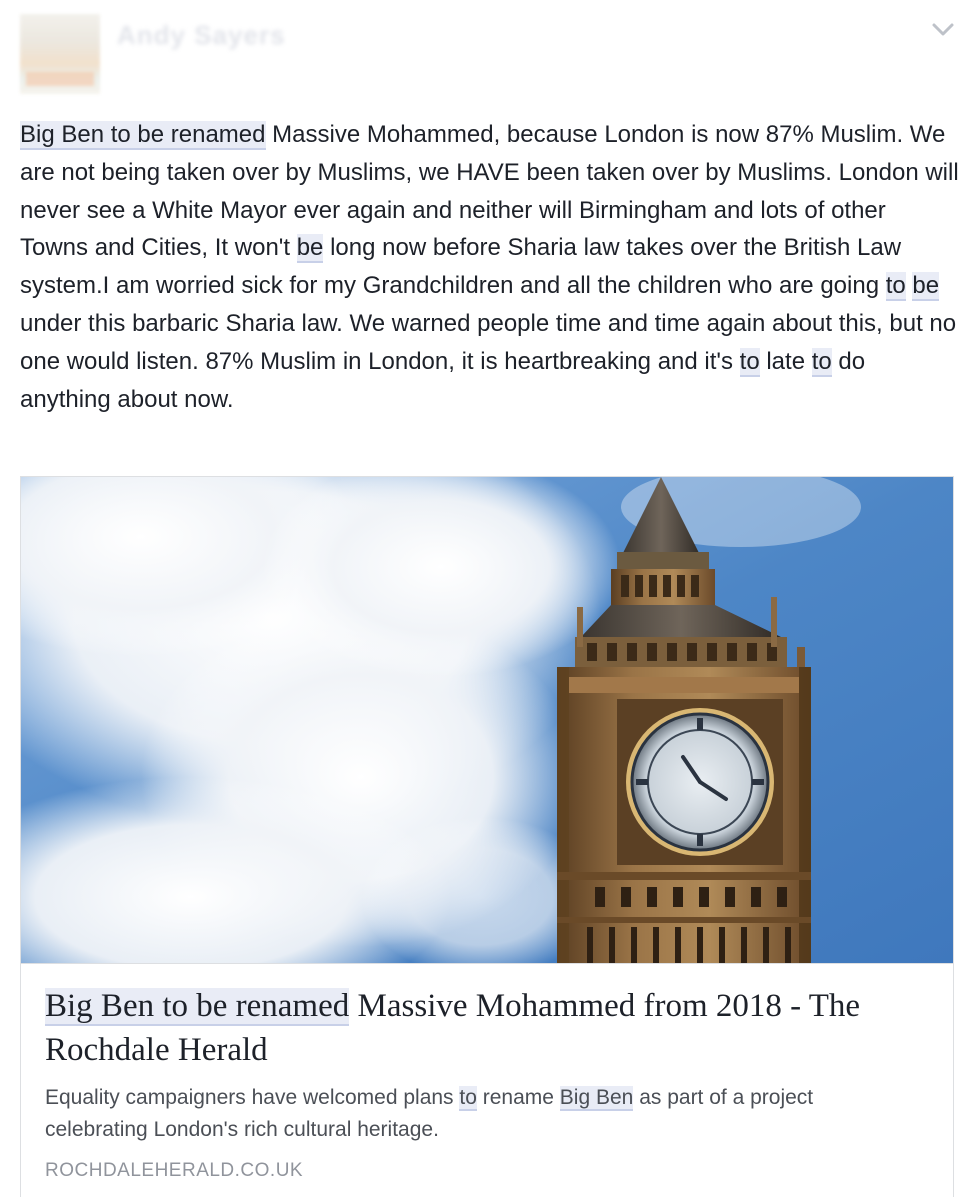 Image resolution: width=980 pixels, height=1197 pixels. What do you see at coordinates (174, 1170) in the screenshot?
I see `link-domain: ROCHDALEHERALD.CO.UK` at bounding box center [174, 1170].